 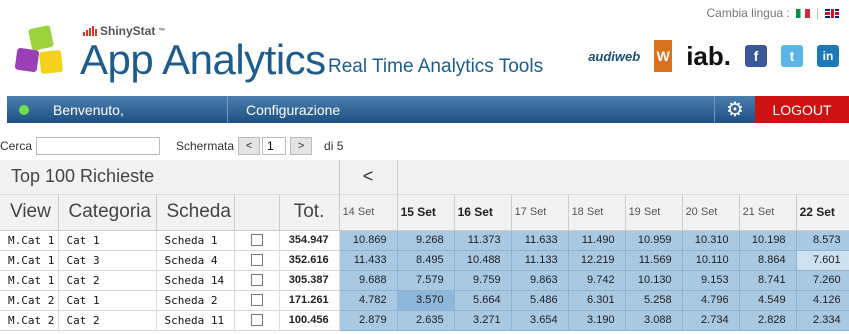 What do you see at coordinates (708, 55) in the screenshot?
I see `iab-logo: iab.` at bounding box center [708, 55].